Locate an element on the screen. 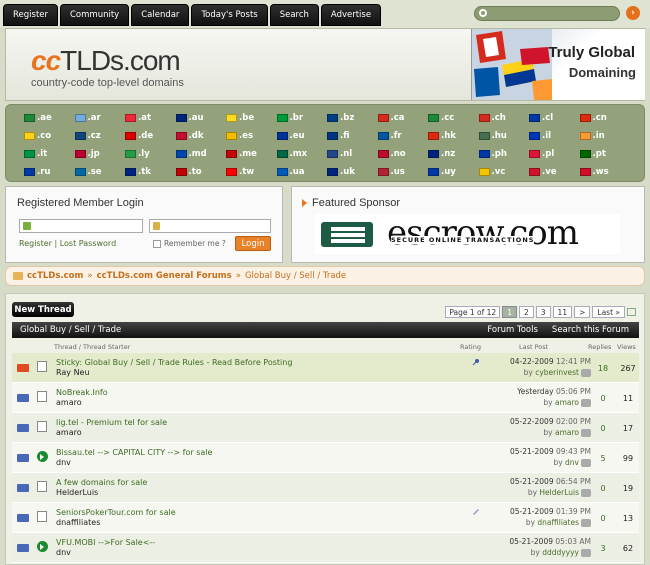 This screenshot has width=650, height=565. search-input is located at coordinates (547, 13).